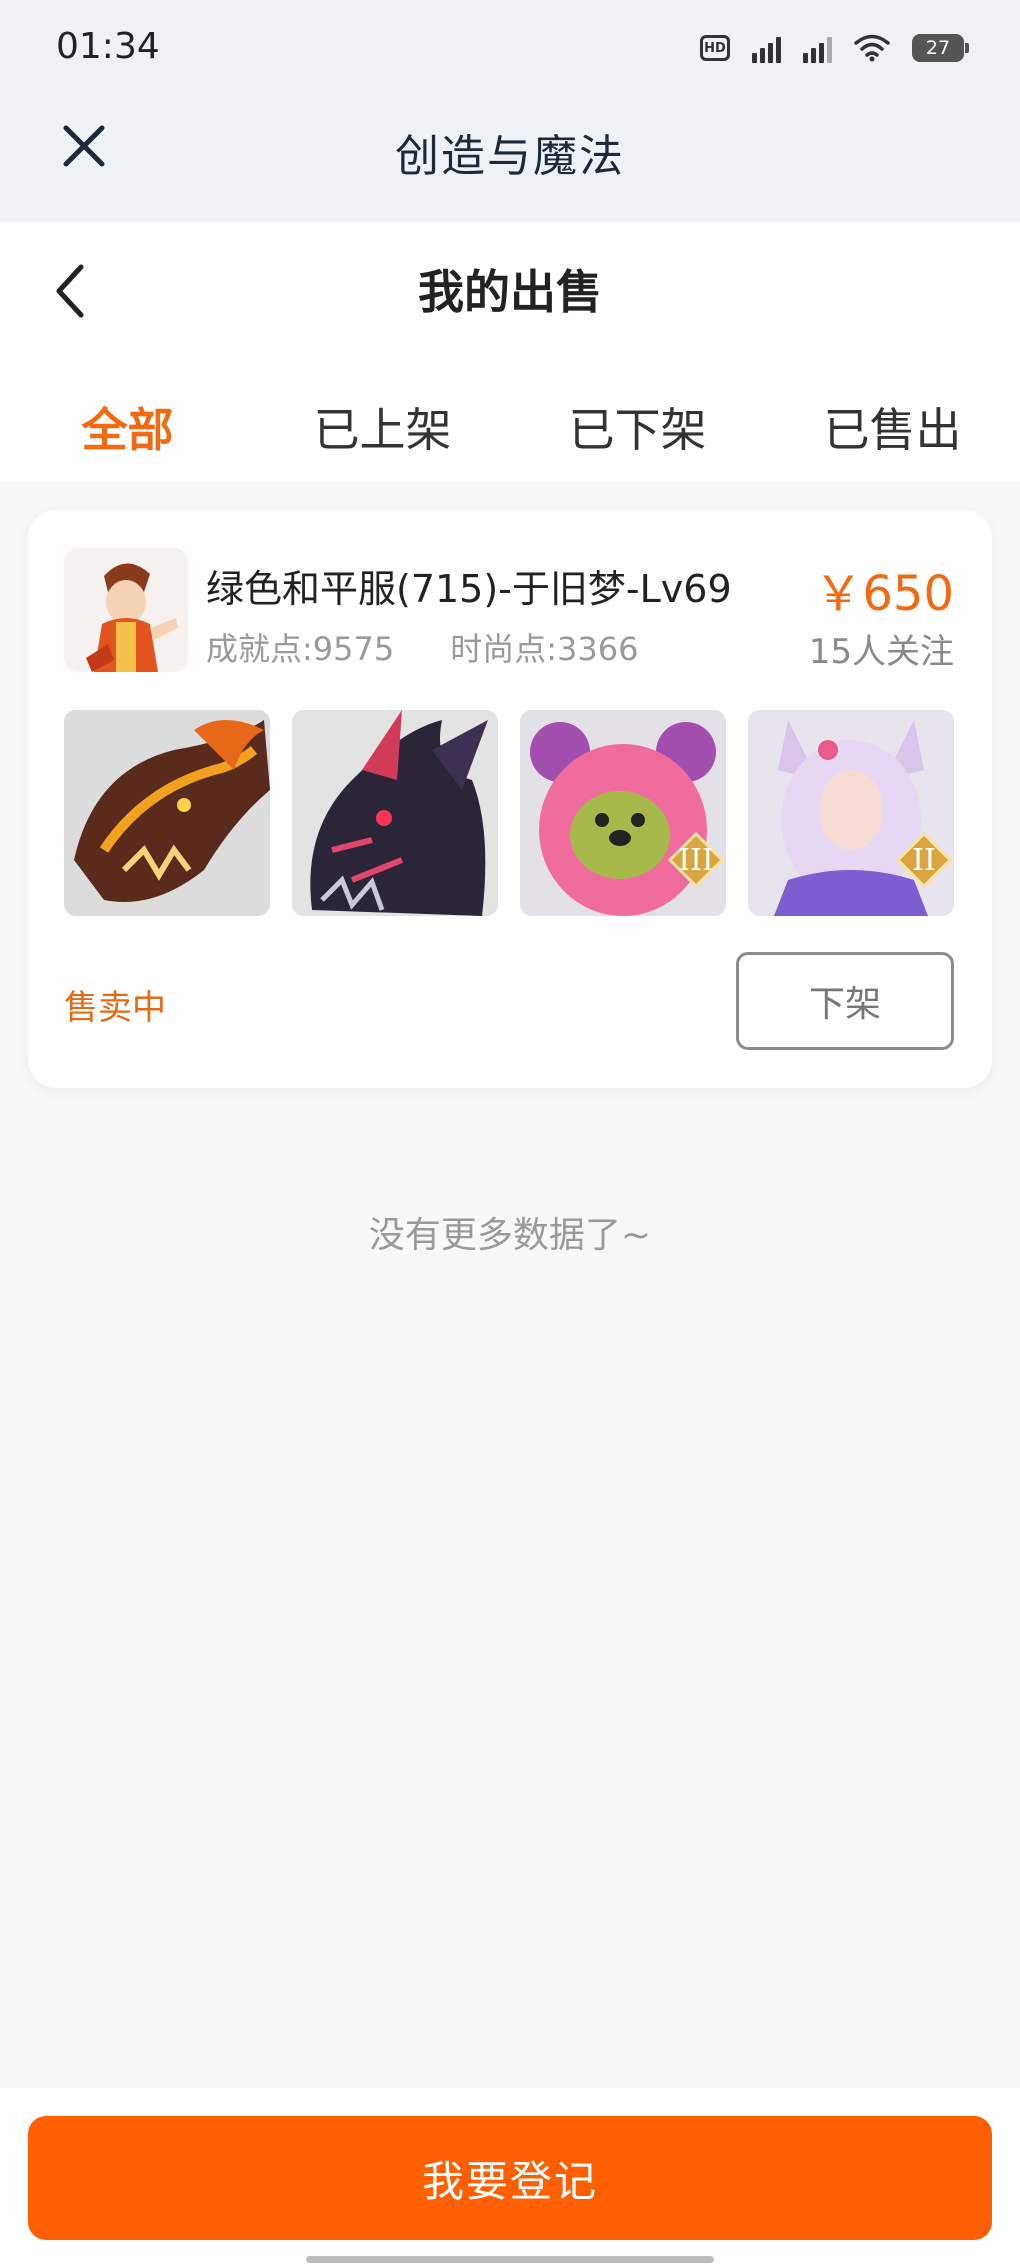 The height and width of the screenshot is (2267, 1020). What do you see at coordinates (884, 594) in the screenshot?
I see `listing-price: ￥650` at bounding box center [884, 594].